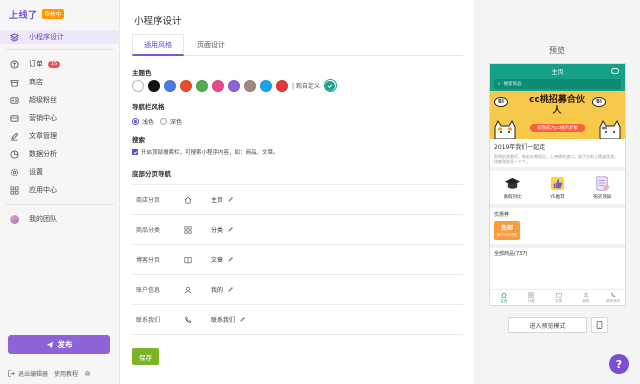  I want to click on intro-title: 2019年我们一起走, so click(520, 147).